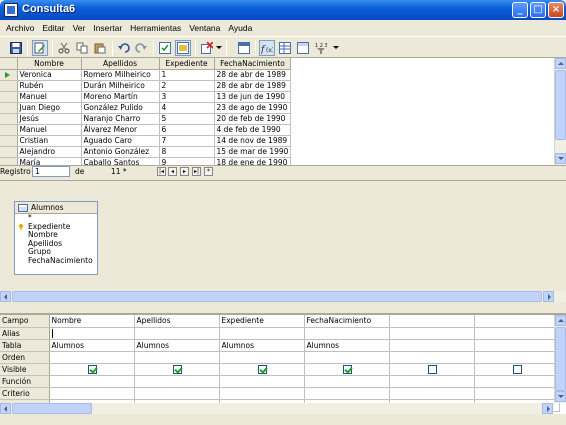  Describe the element at coordinates (56, 261) in the screenshot. I see `table-field-fechanacimiento: FechaNacimiento` at that location.